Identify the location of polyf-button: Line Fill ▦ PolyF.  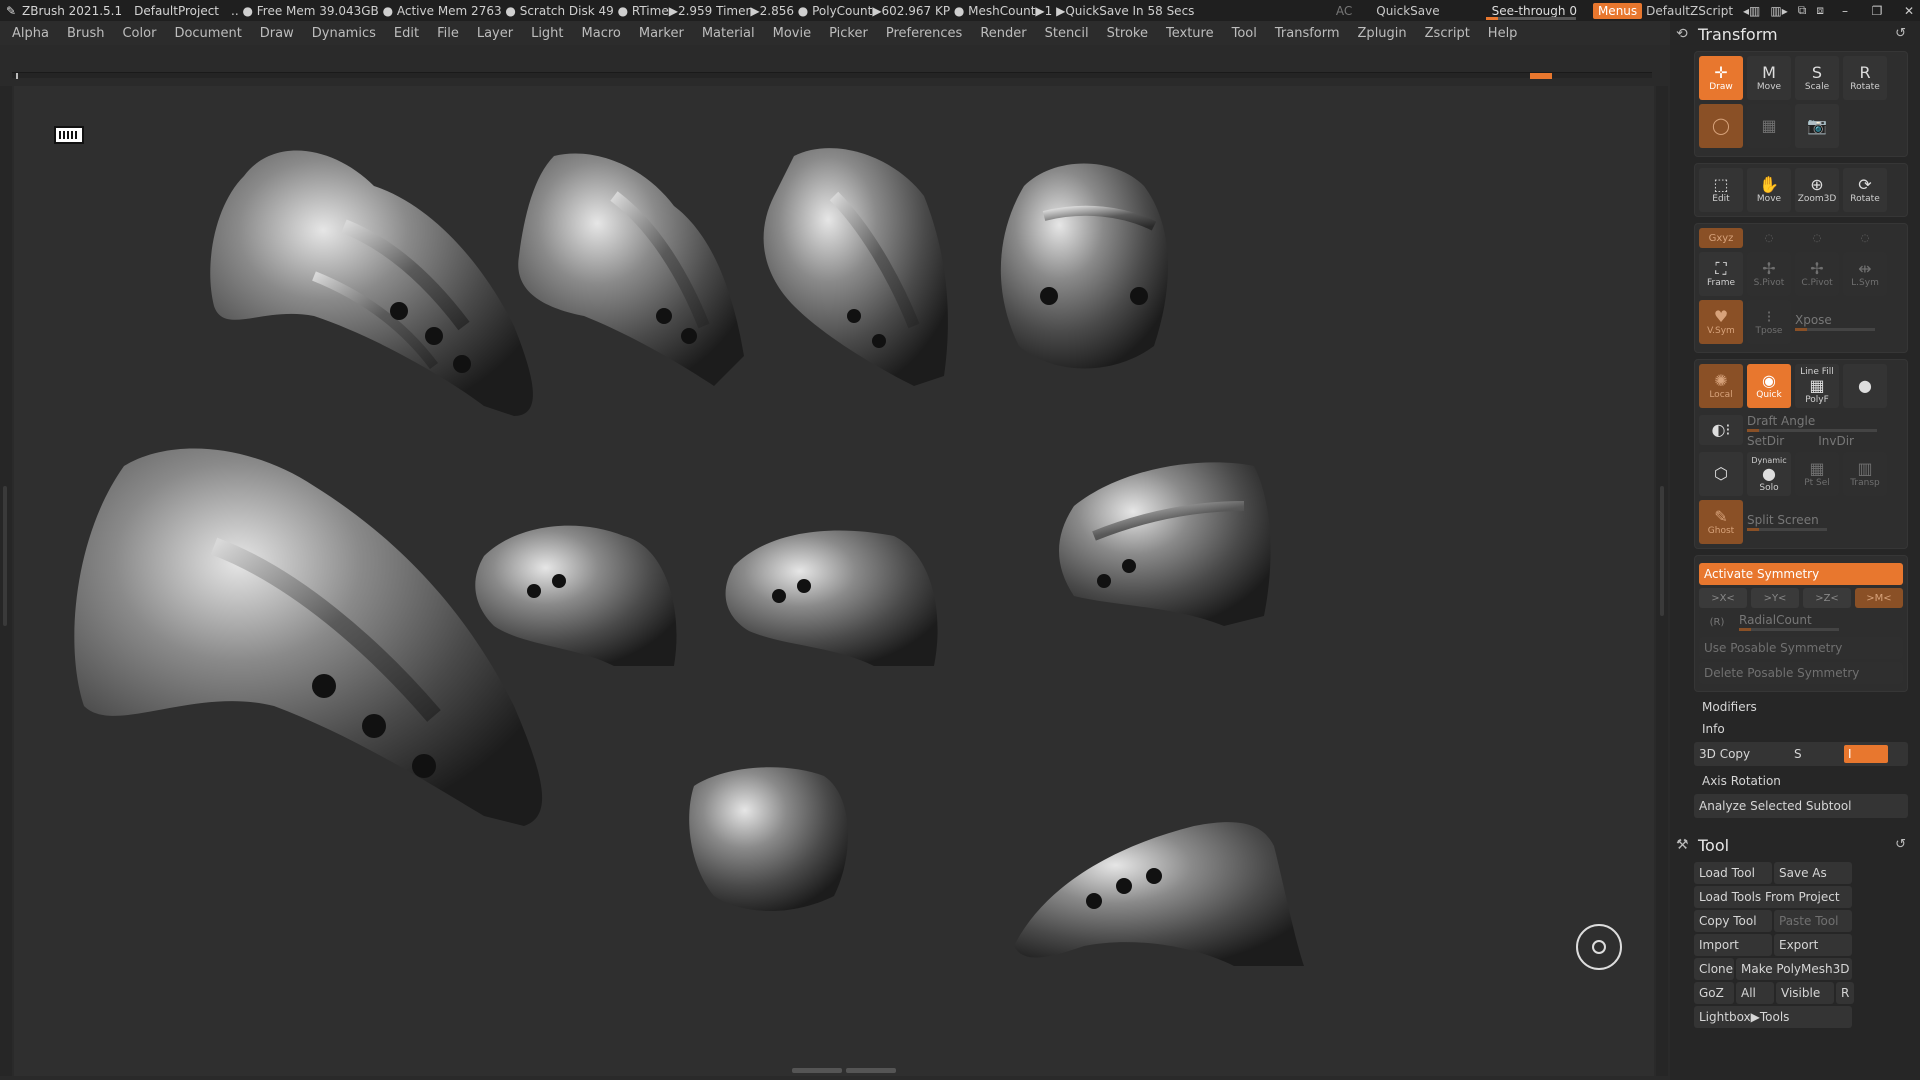
(1817, 386).